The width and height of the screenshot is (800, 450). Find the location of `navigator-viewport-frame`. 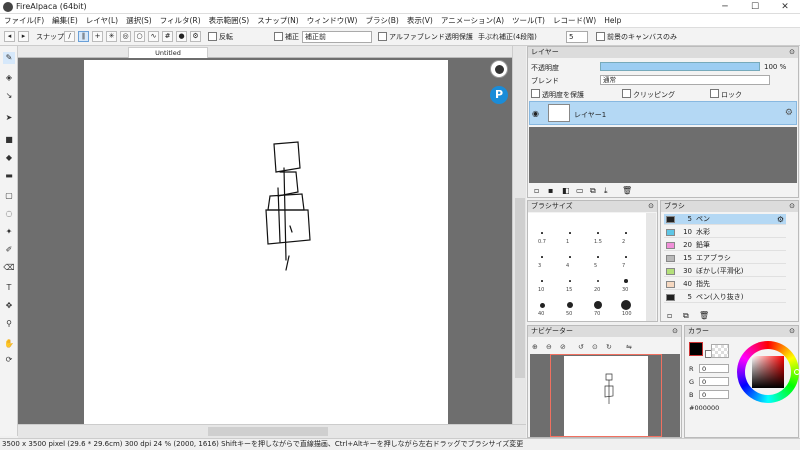

navigator-viewport-frame is located at coordinates (606, 395).